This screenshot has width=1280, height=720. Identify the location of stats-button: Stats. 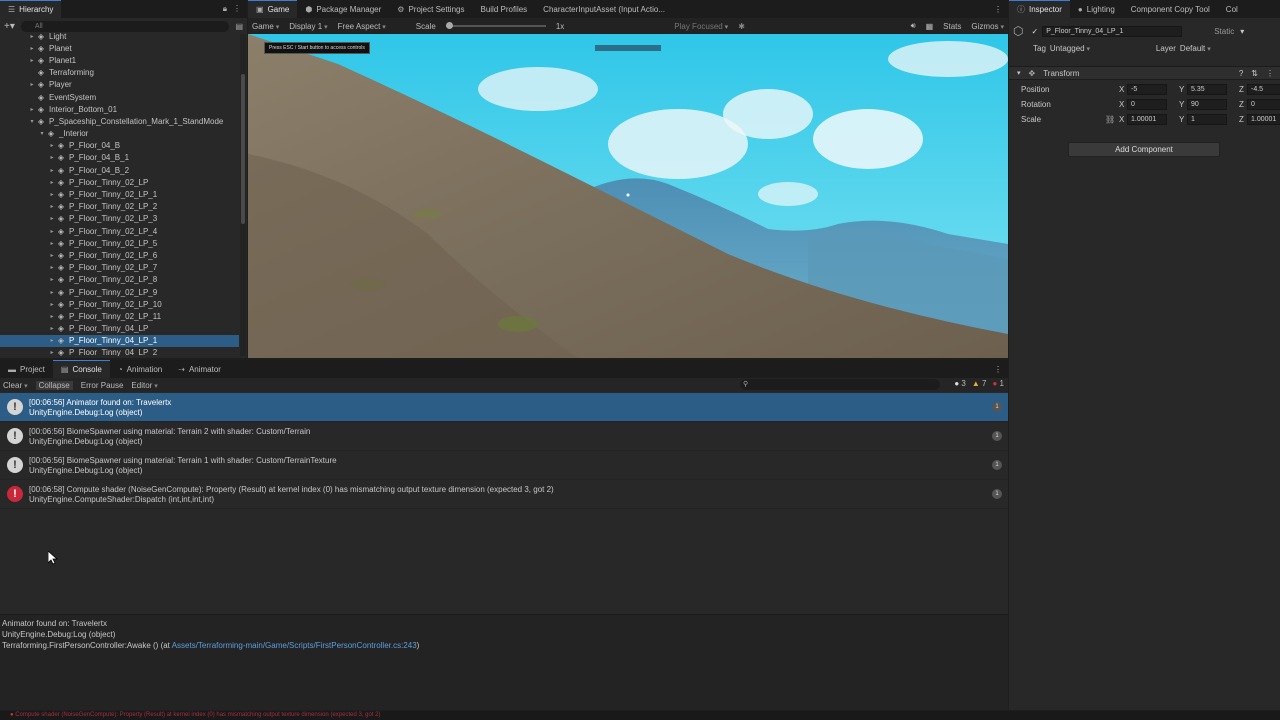
(952, 26).